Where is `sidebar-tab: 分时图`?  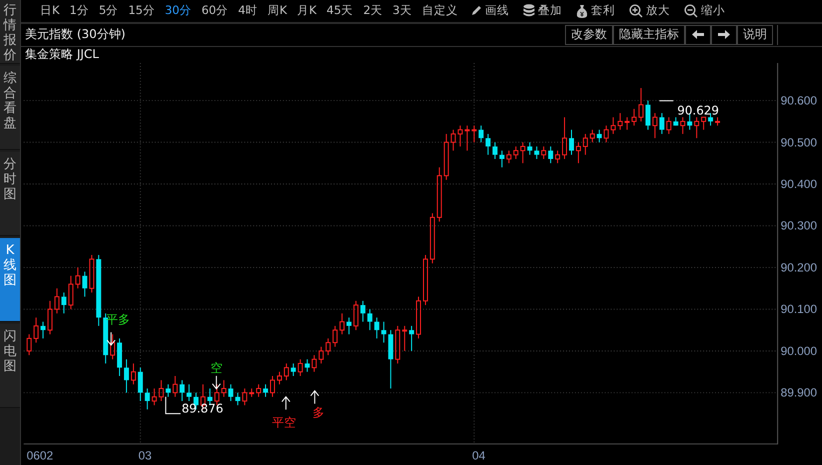
sidebar-tab: 分时图 is located at coordinates (10, 194).